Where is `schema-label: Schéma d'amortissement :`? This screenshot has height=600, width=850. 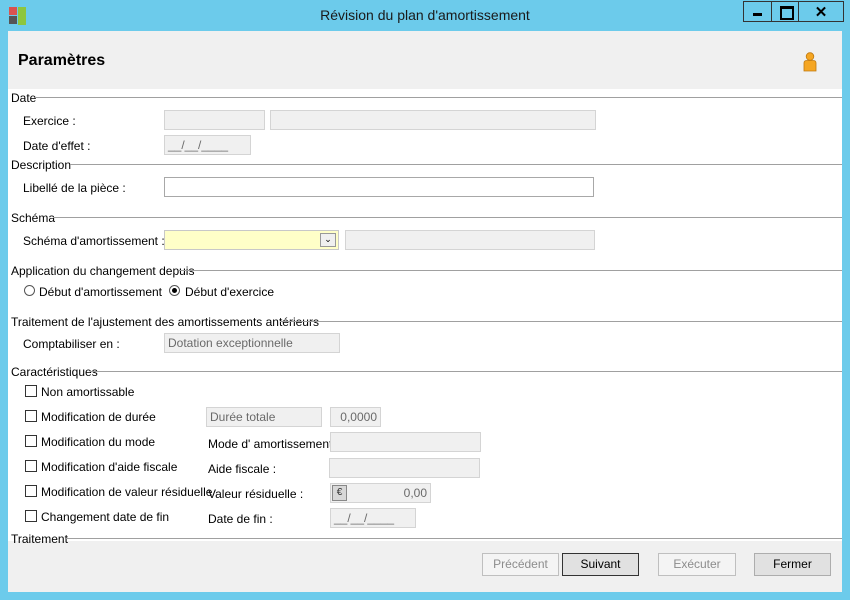
schema-label: Schéma d'amortissement : is located at coordinates (94, 241).